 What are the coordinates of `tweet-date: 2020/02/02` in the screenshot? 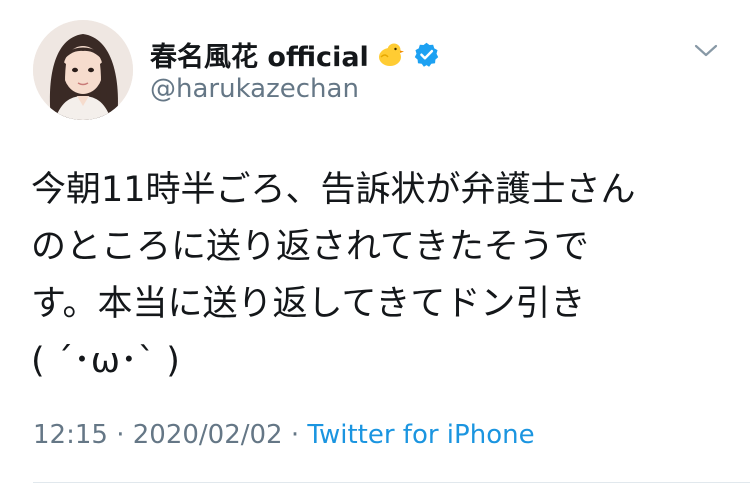 It's located at (208, 435).